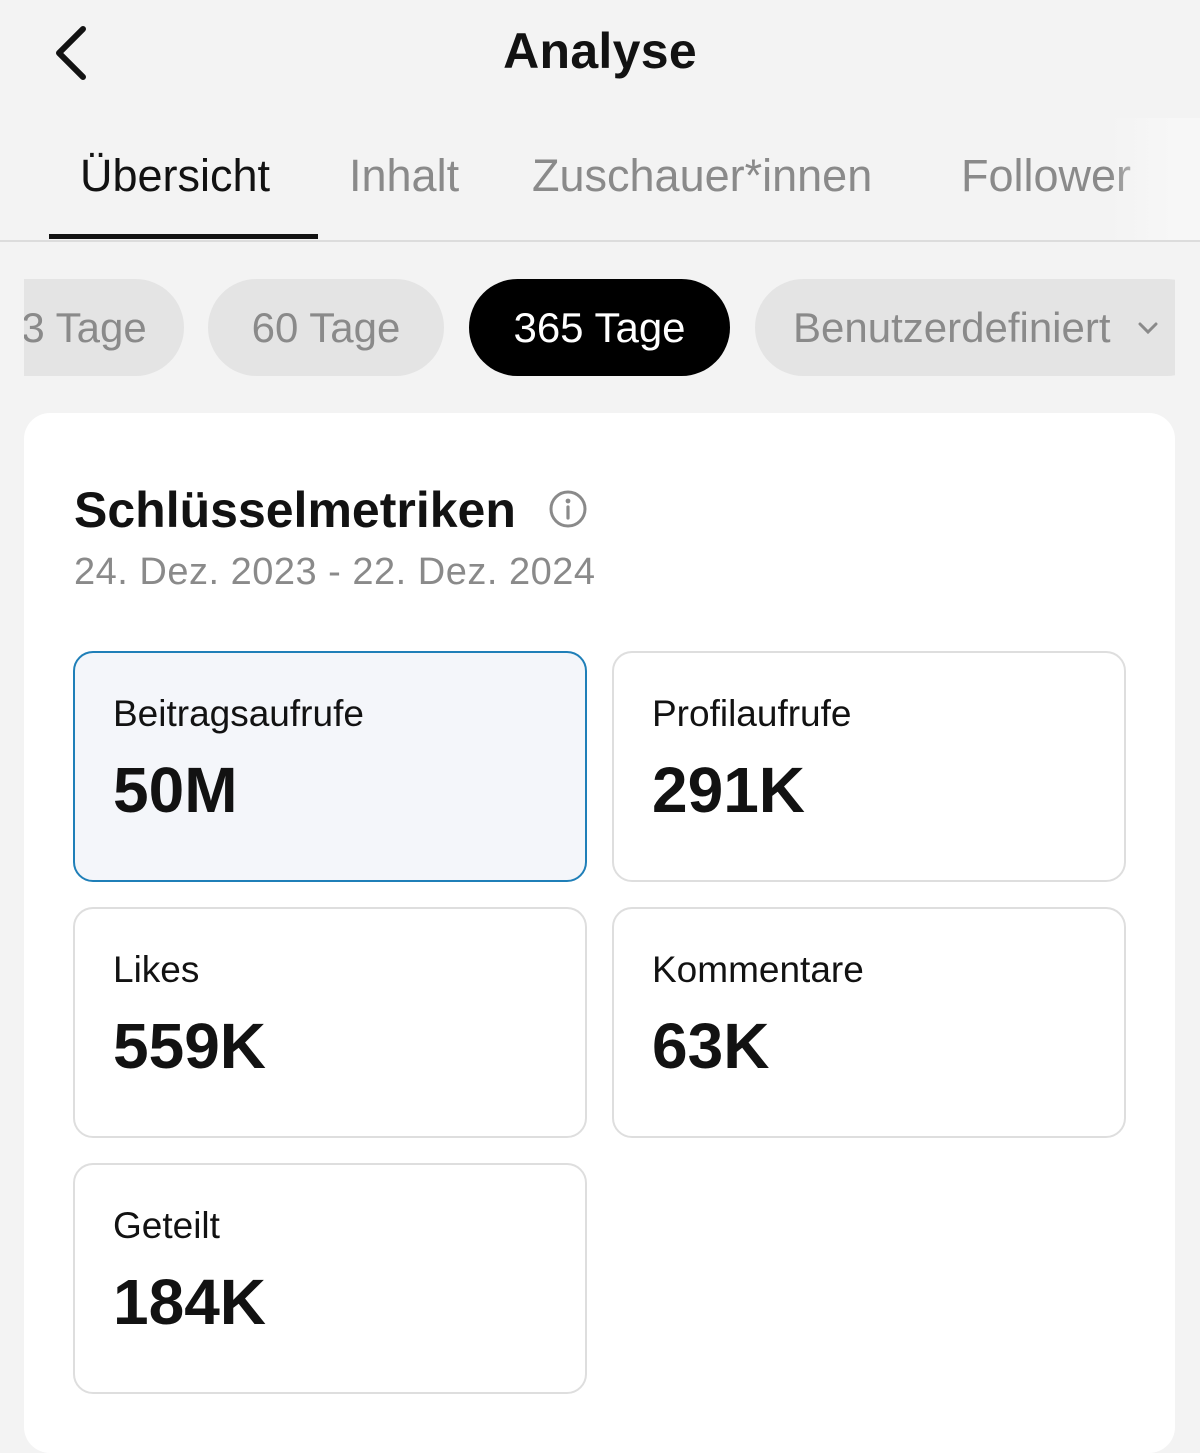  What do you see at coordinates (330, 1278) in the screenshot?
I see `metric-shares: Geteilt 184K` at bounding box center [330, 1278].